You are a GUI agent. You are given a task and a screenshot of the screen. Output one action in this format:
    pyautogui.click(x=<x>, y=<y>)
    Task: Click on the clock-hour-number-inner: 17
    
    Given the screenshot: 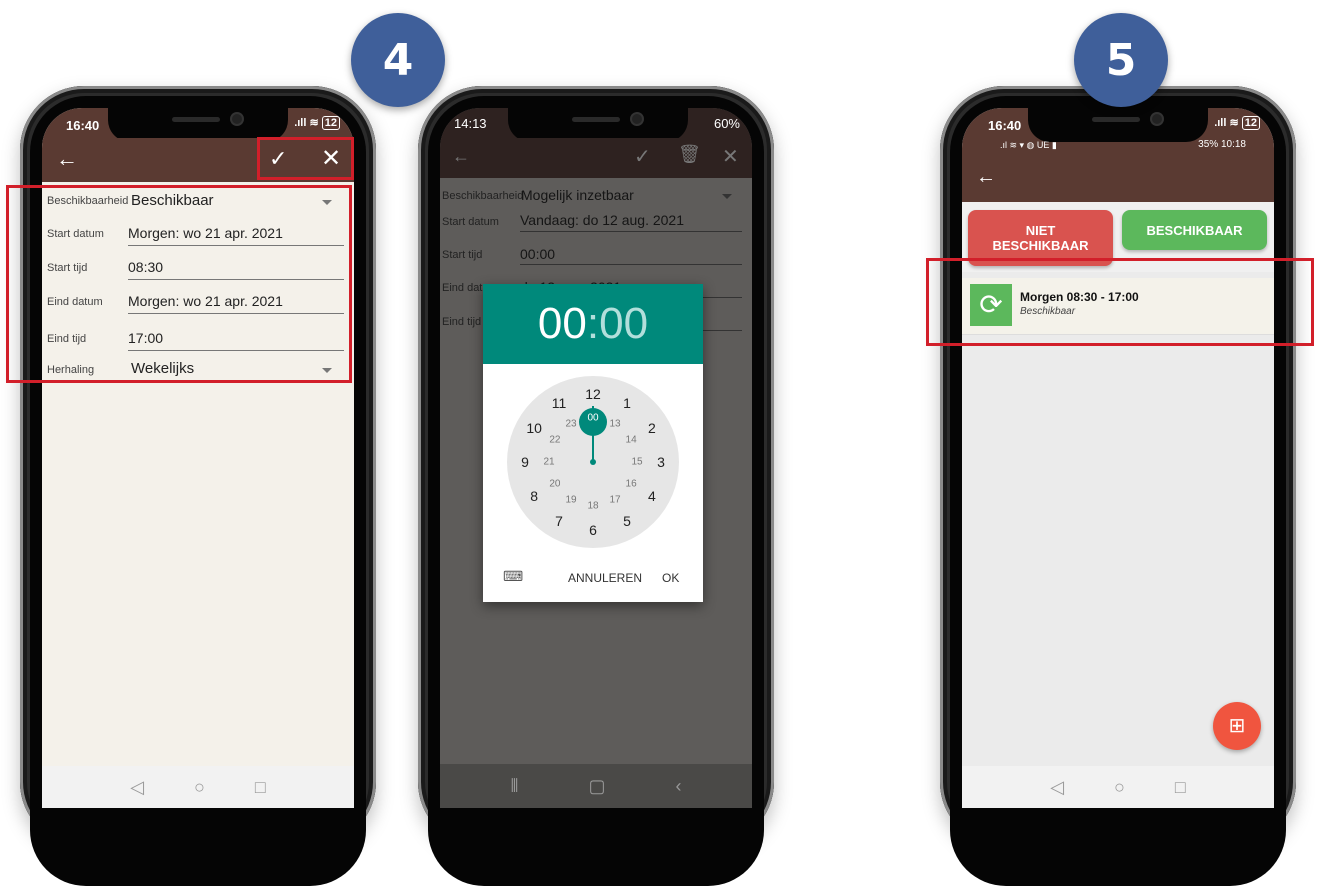 What is the action you would take?
    pyautogui.click(x=614, y=500)
    